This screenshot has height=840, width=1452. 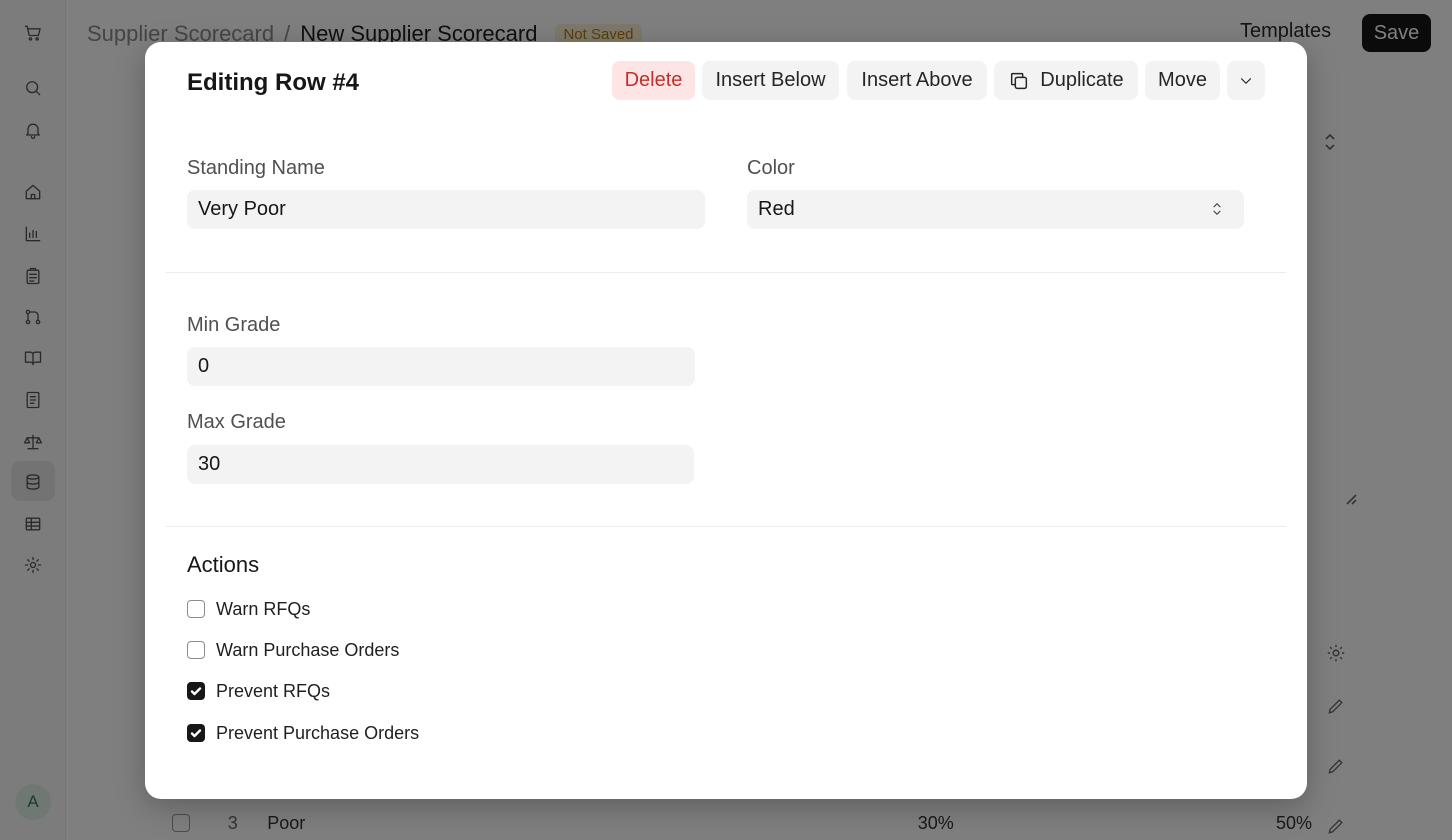 I want to click on color-select: Red, so click(x=995, y=209).